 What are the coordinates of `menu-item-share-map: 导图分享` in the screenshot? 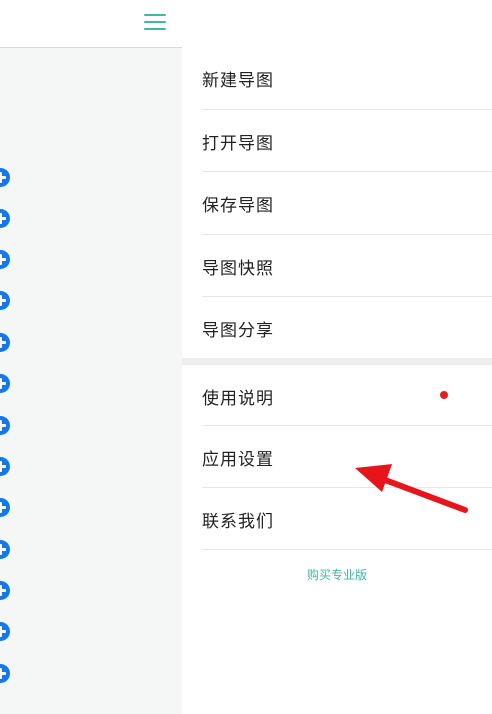 It's located at (347, 328).